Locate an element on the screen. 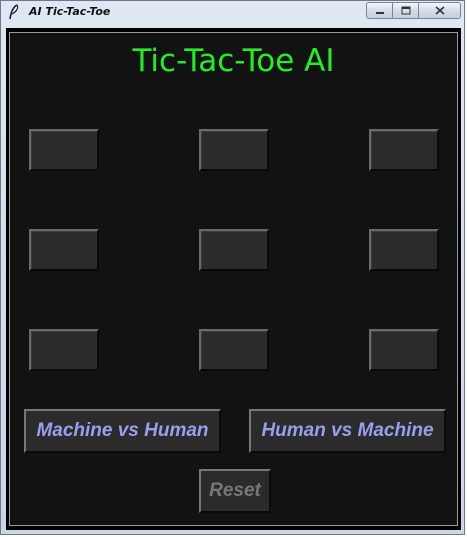 The image size is (467, 537). page-title: Tic-Tac-Toe AI is located at coordinates (233, 61).